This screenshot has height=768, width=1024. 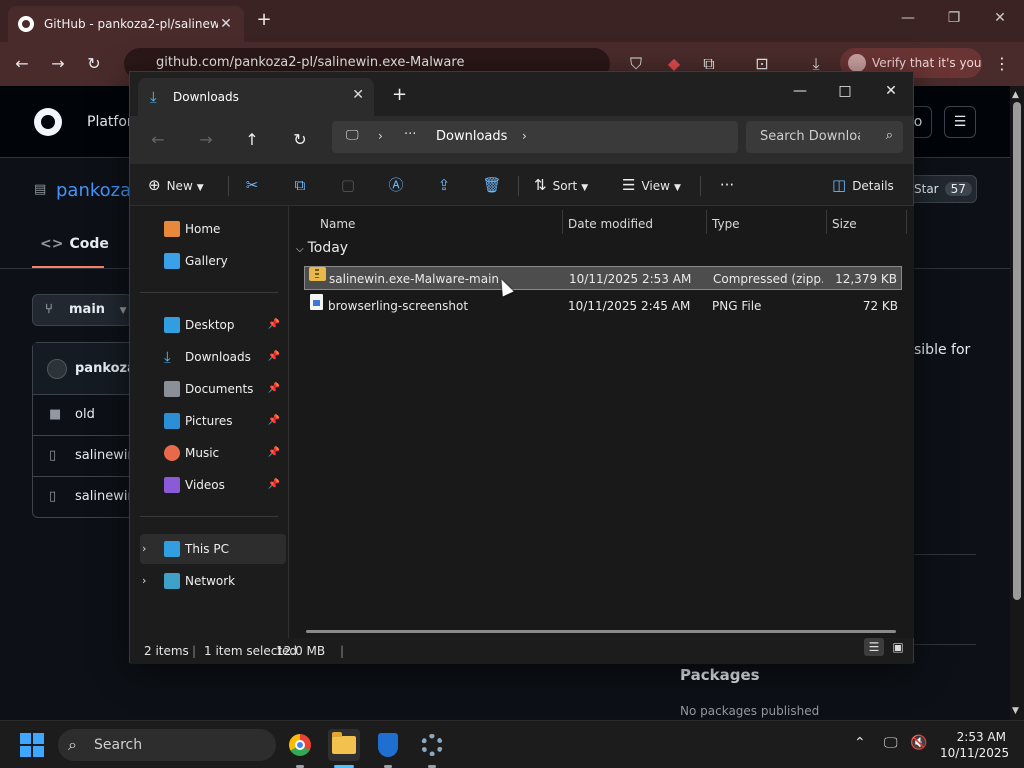 I want to click on folder-icon: ■, so click(x=55, y=414).